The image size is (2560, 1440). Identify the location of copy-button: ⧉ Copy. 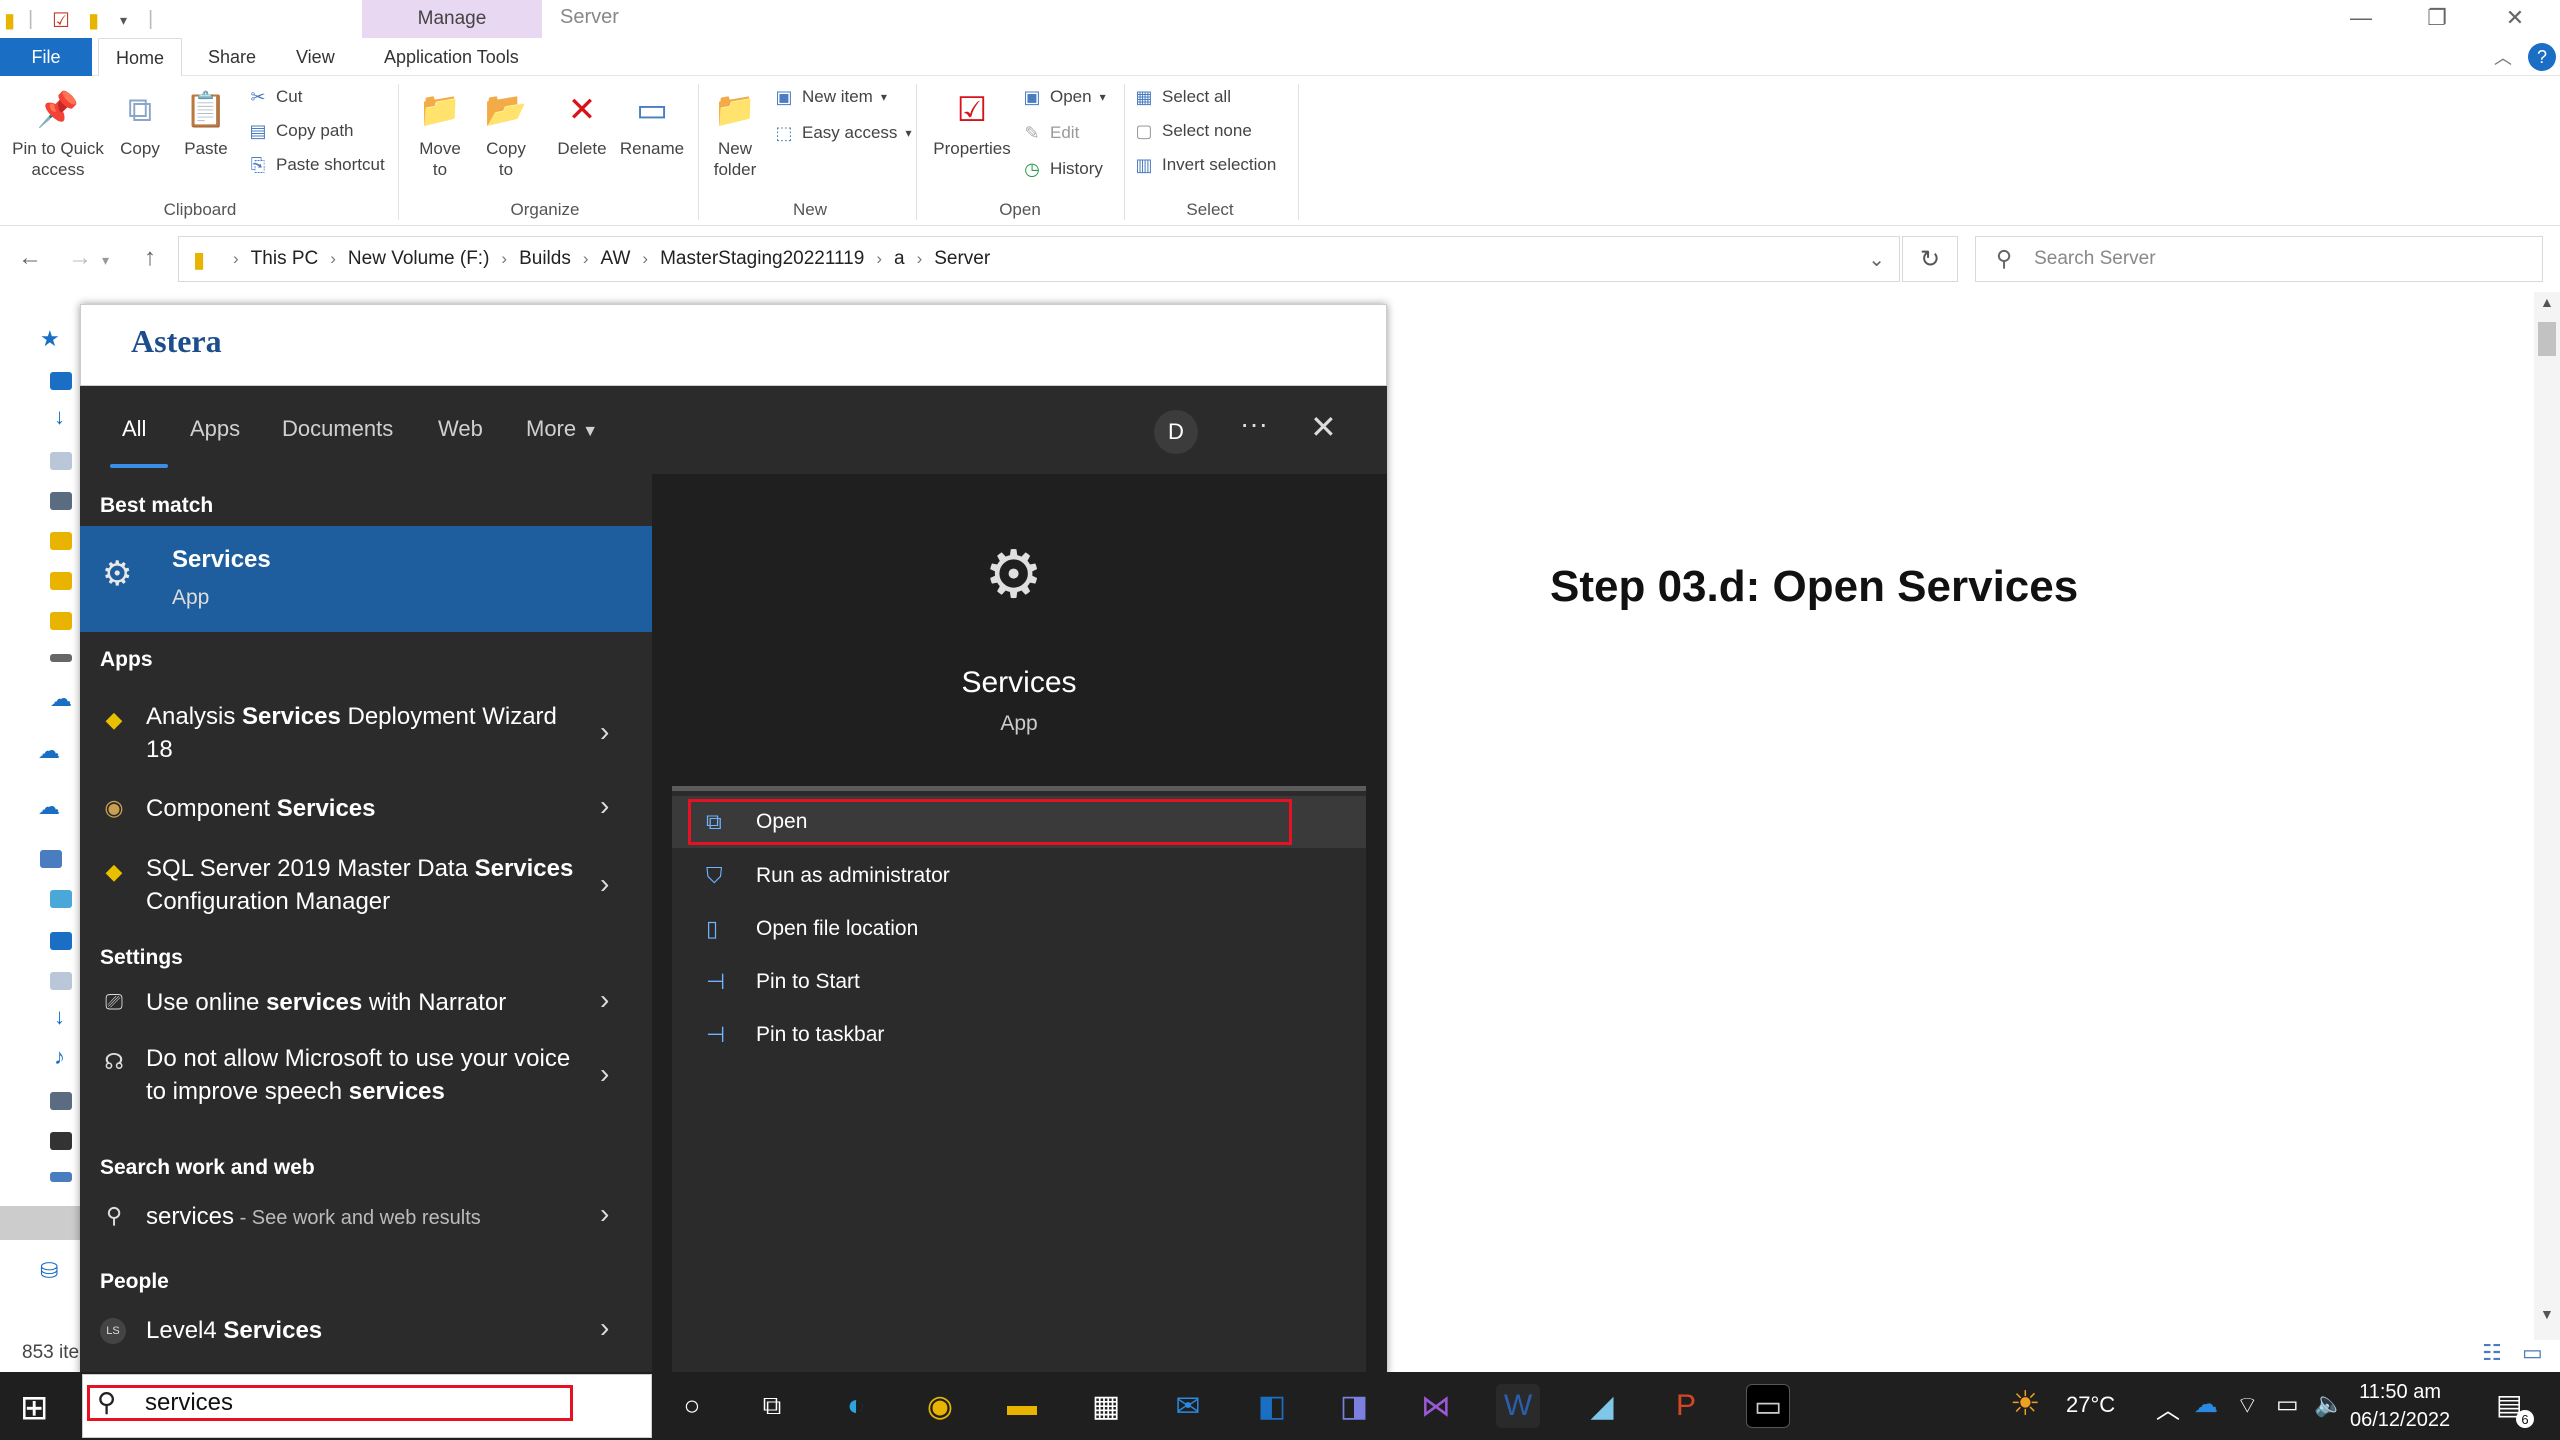
(140, 123).